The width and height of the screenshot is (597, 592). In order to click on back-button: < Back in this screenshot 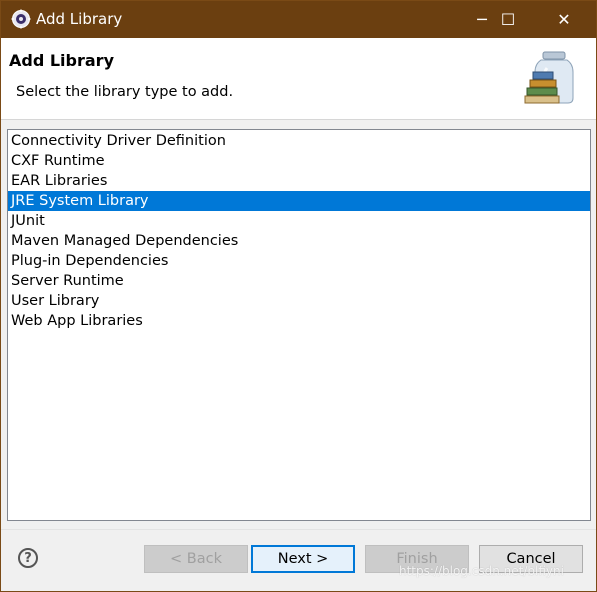, I will do `click(196, 559)`.